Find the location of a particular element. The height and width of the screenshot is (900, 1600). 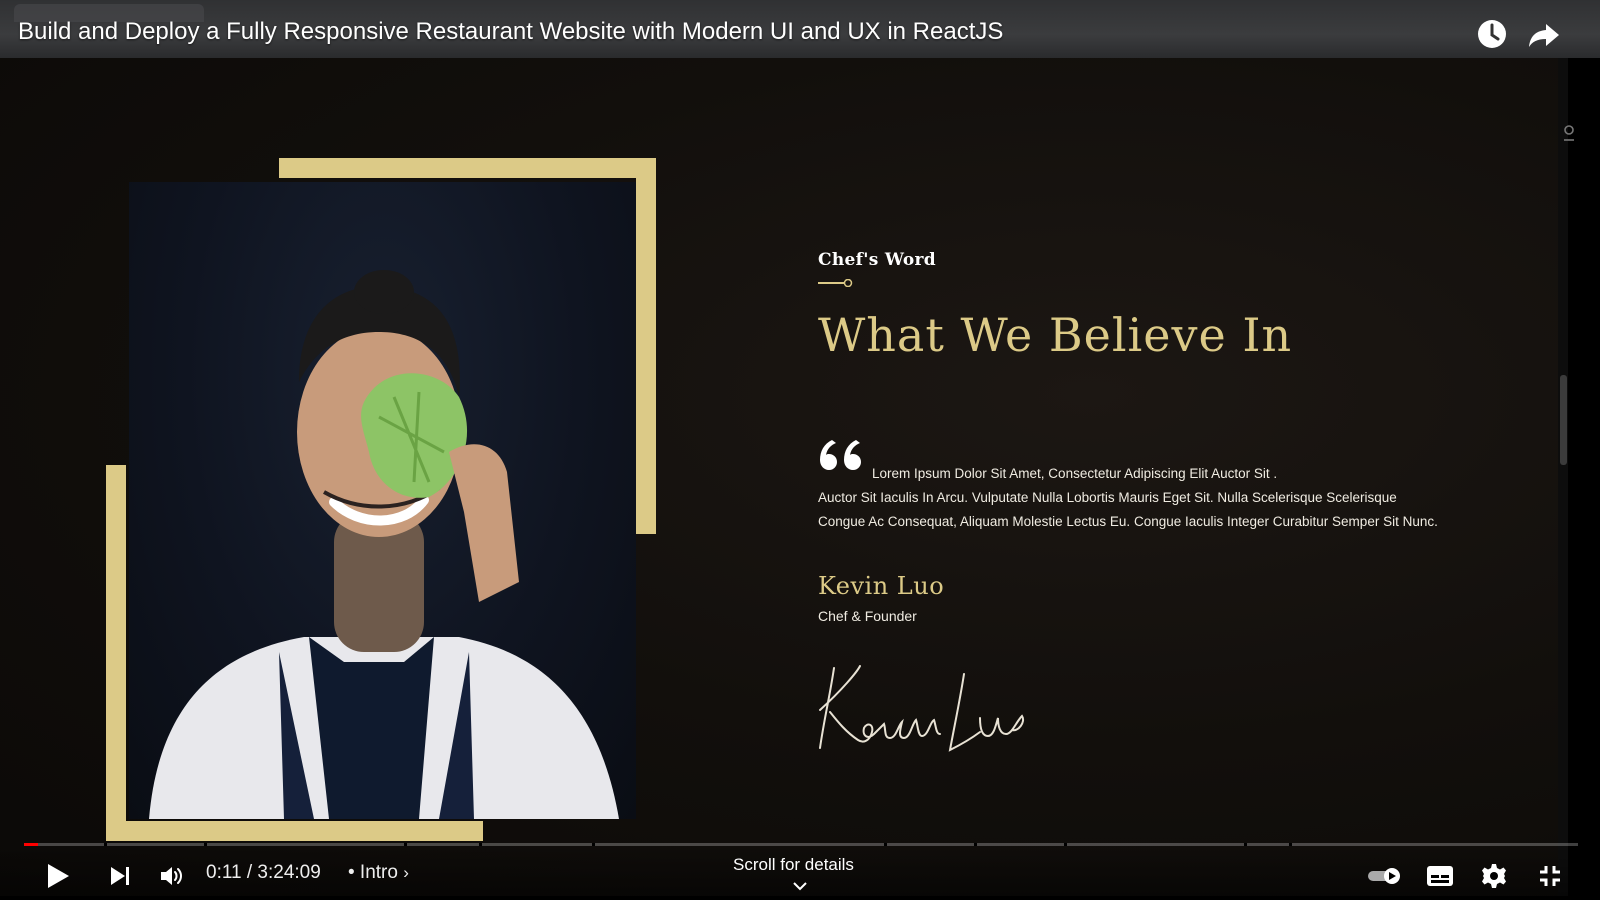

chapter-button: • Intro › is located at coordinates (378, 873).